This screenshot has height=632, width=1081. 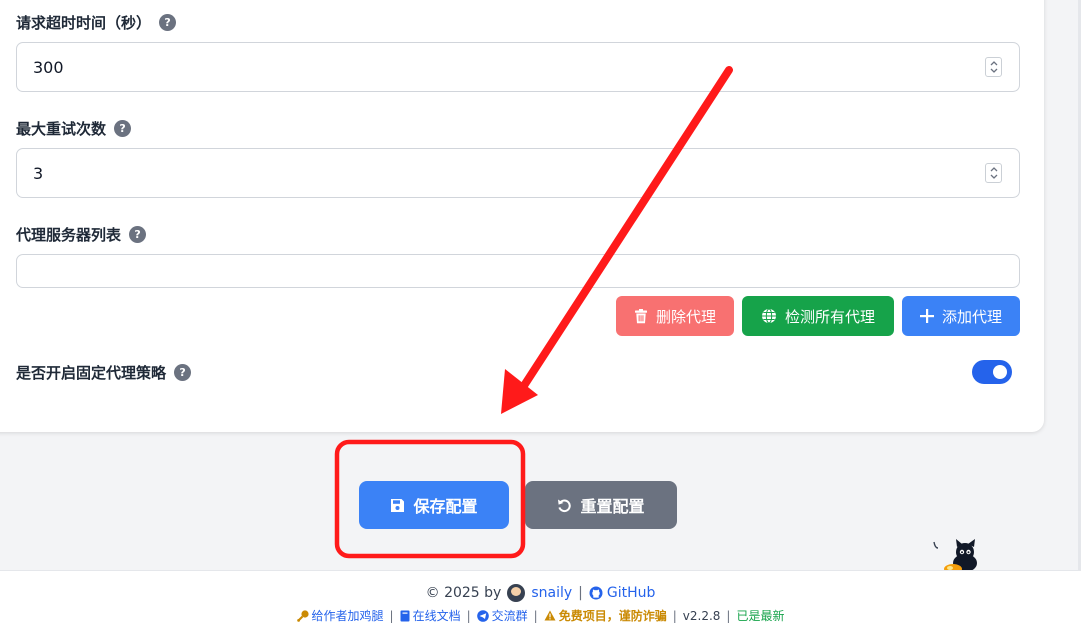 I want to click on docs-link: 在线文档, so click(x=430, y=615).